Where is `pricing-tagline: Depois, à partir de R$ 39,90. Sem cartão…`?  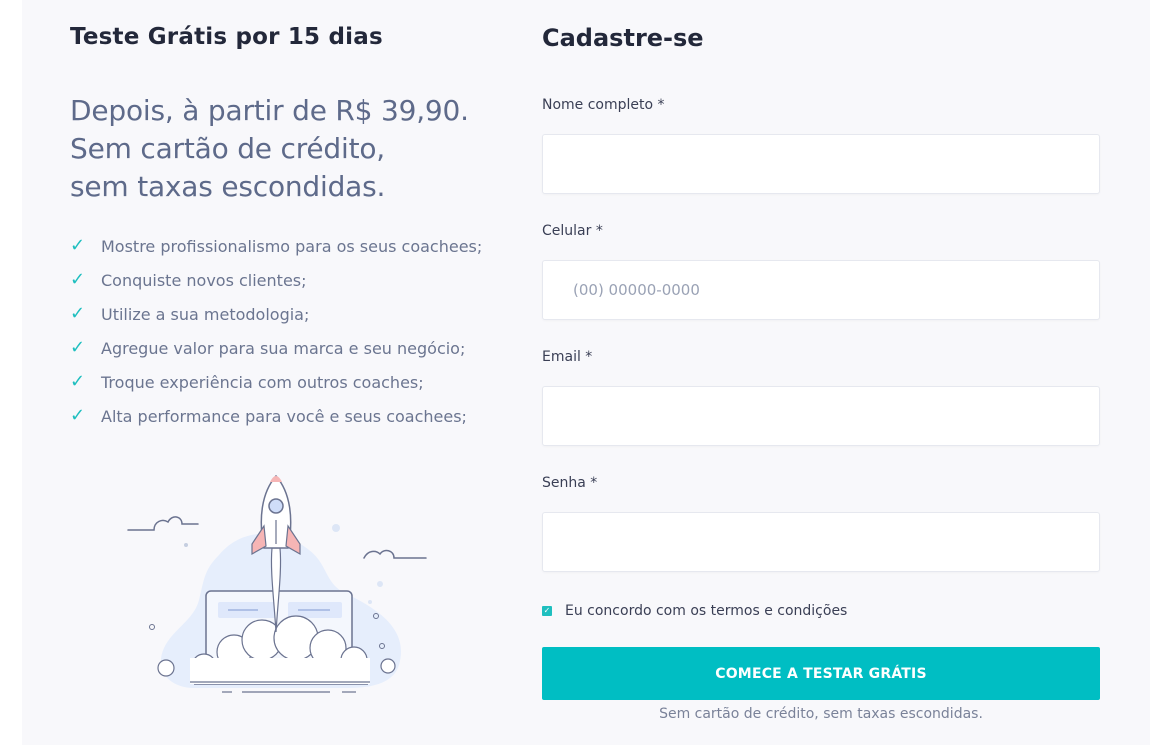
pricing-tagline: Depois, à partir de R$ 39,90. Sem cartão… is located at coordinates (290, 149).